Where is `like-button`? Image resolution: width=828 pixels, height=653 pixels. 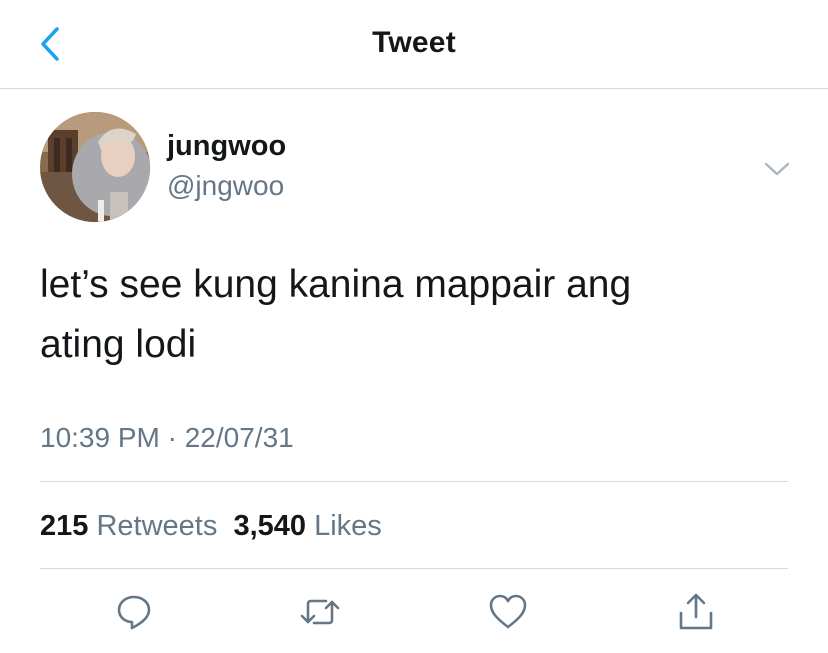 like-button is located at coordinates (508, 612).